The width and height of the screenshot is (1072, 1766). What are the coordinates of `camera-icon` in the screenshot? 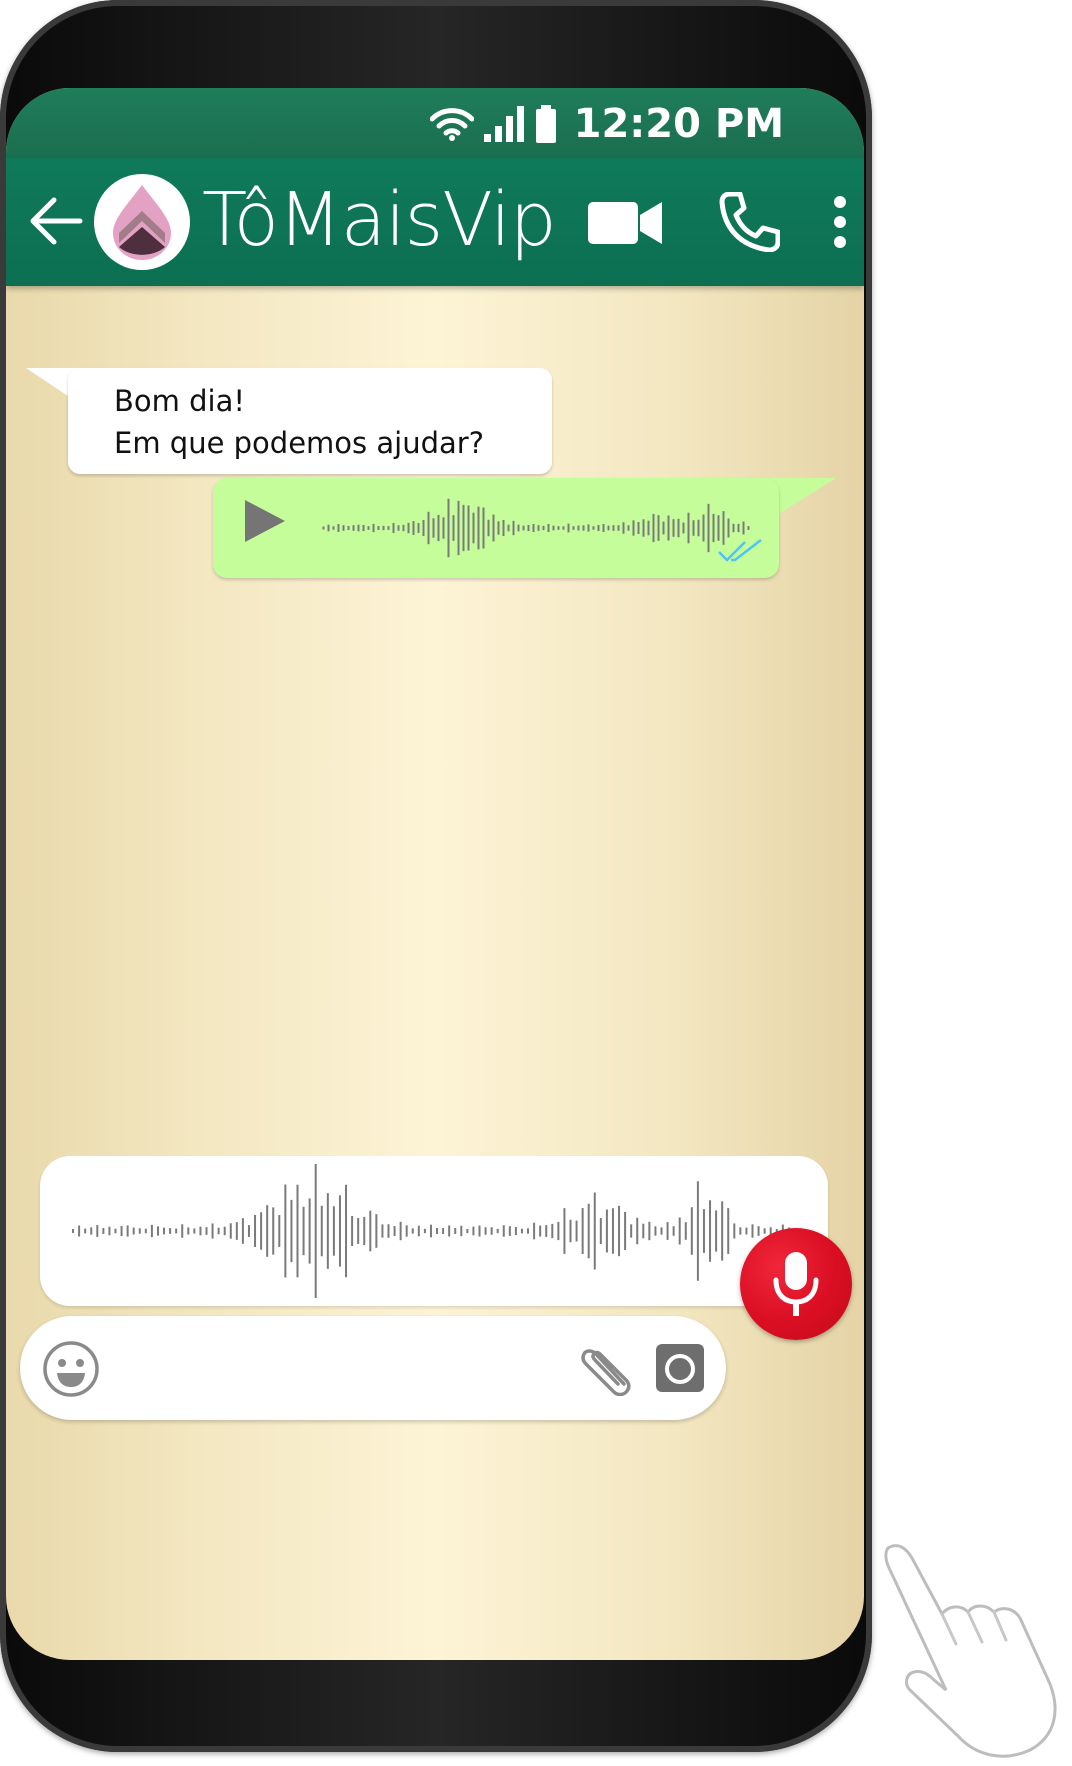 It's located at (680, 1368).